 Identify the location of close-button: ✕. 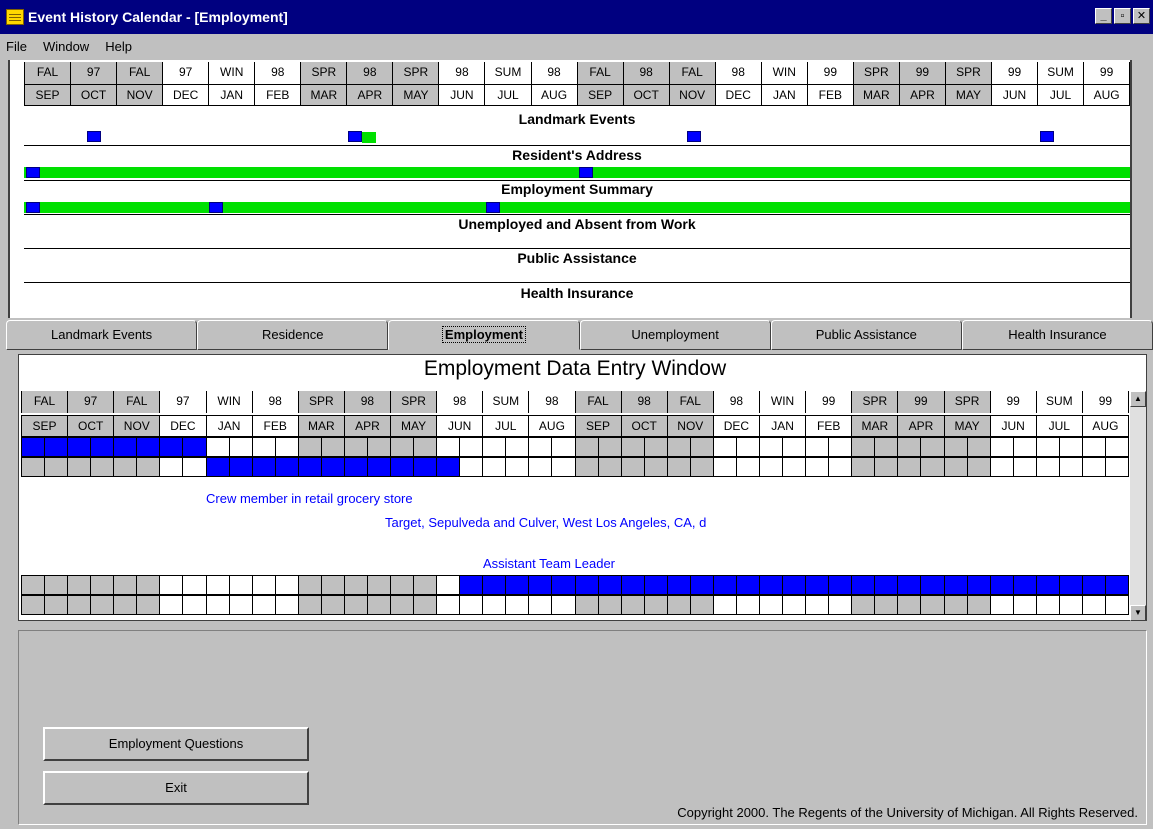
(1141, 16).